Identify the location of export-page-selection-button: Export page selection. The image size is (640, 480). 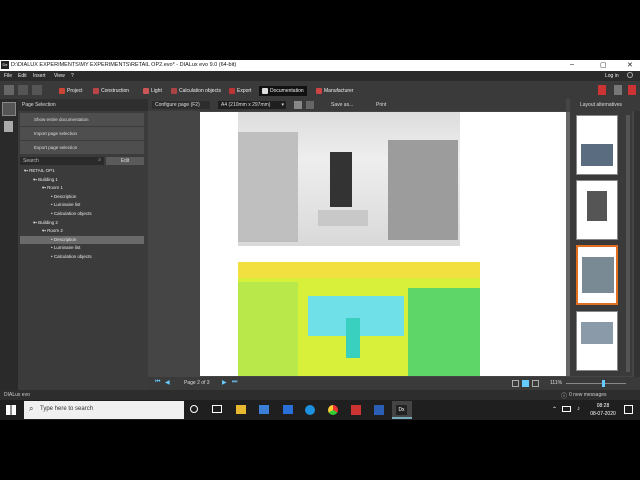
(82, 147).